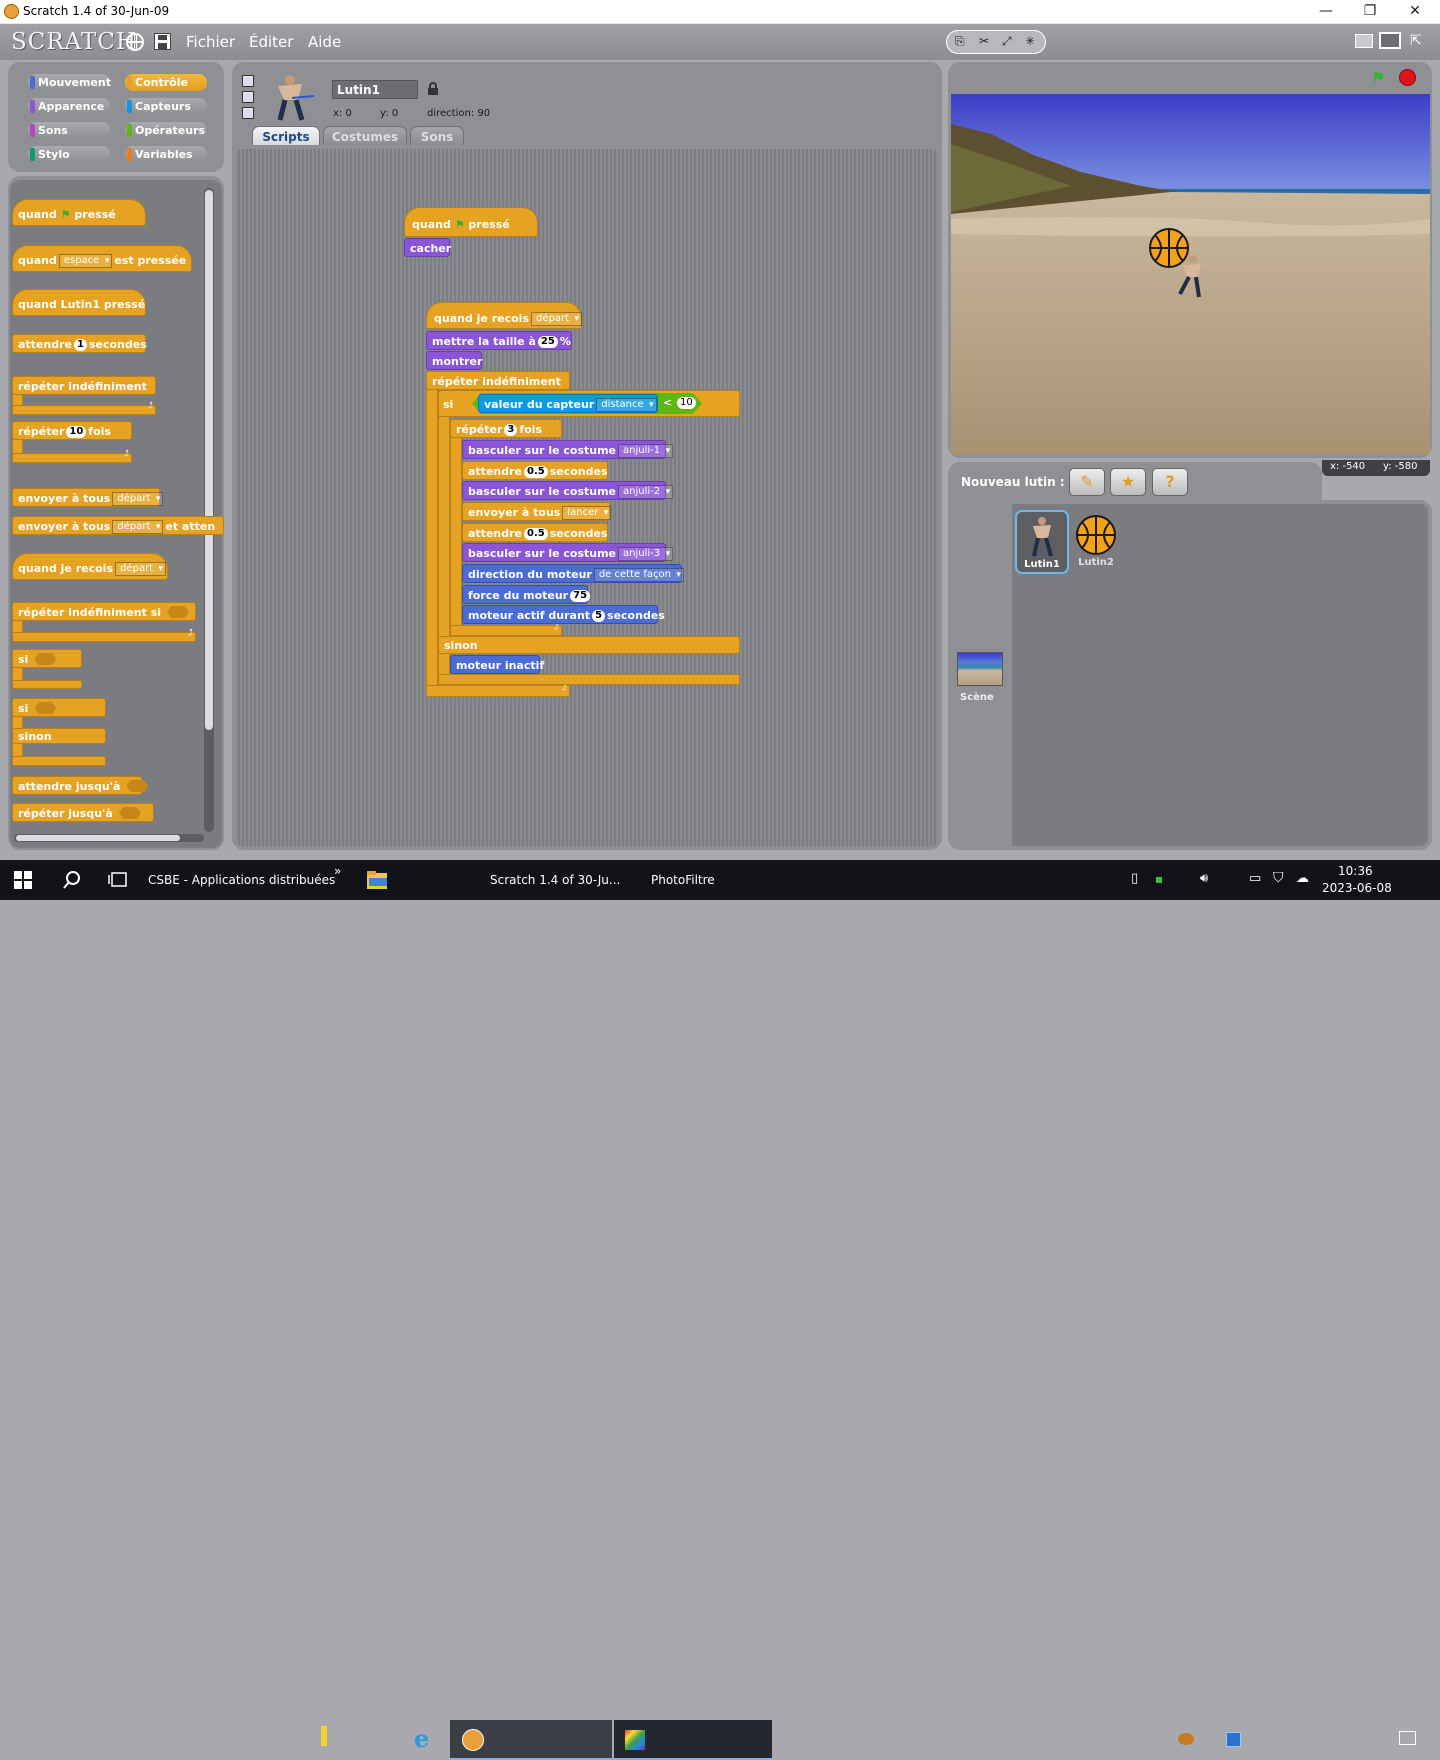  What do you see at coordinates (1233, 1739) in the screenshot?
I see `tray-blue-icon` at bounding box center [1233, 1739].